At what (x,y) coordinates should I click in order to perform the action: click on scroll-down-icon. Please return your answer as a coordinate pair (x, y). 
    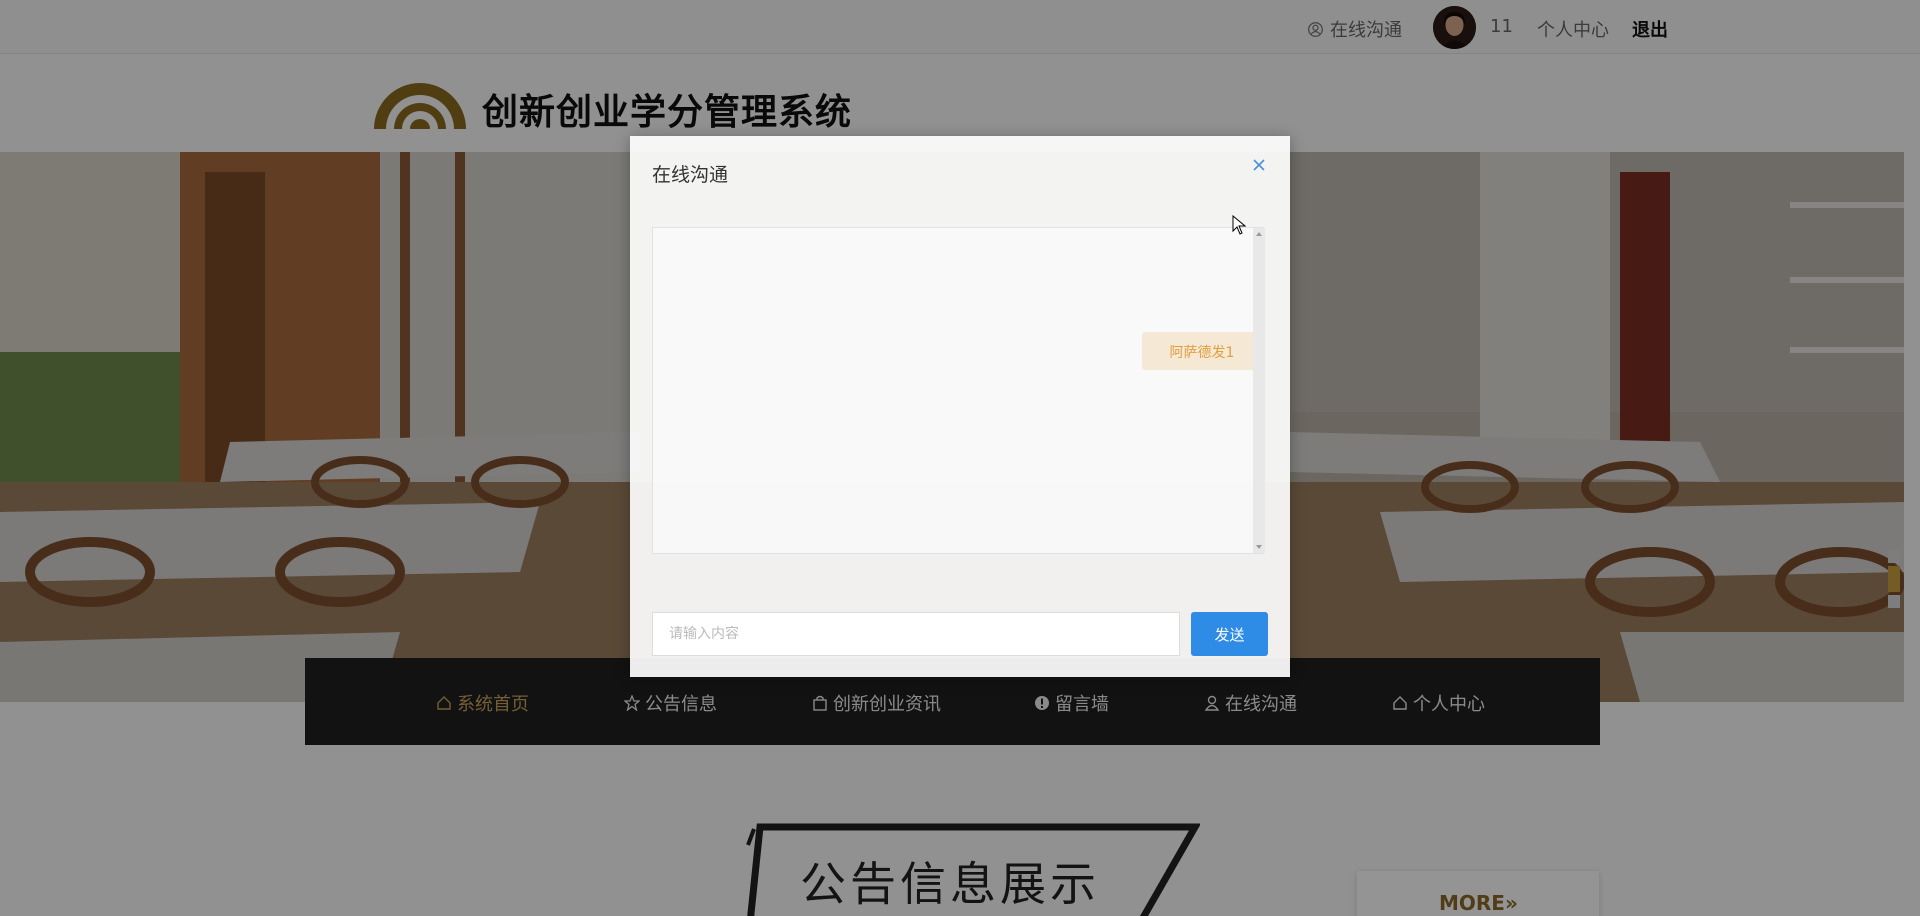
    Looking at the image, I should click on (1259, 547).